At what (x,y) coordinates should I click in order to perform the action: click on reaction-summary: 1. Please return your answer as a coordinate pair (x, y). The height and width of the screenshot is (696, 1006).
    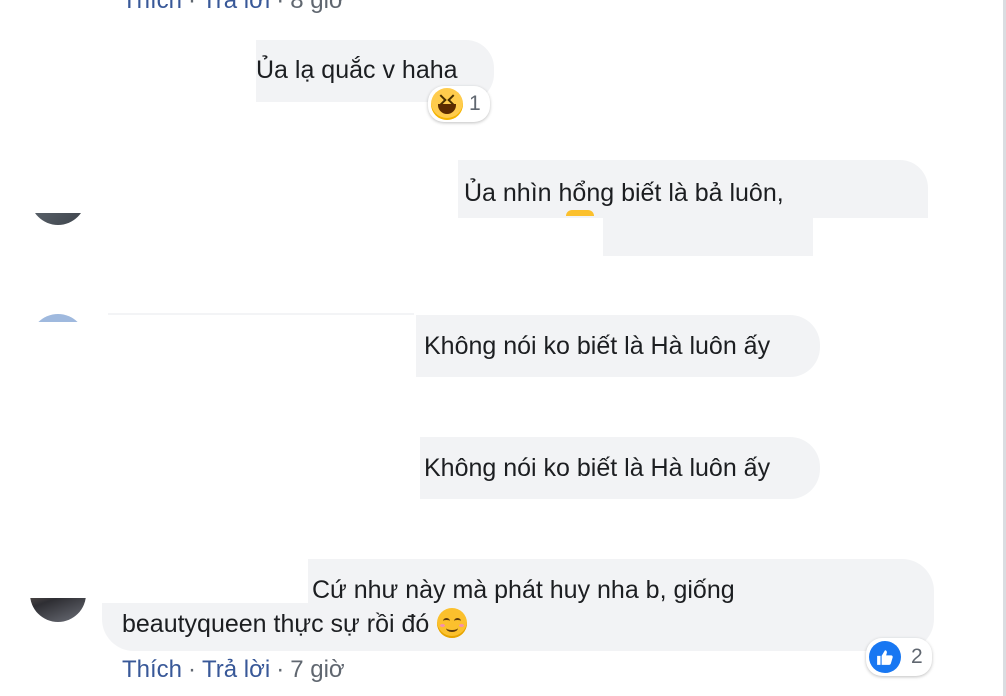
    Looking at the image, I should click on (459, 104).